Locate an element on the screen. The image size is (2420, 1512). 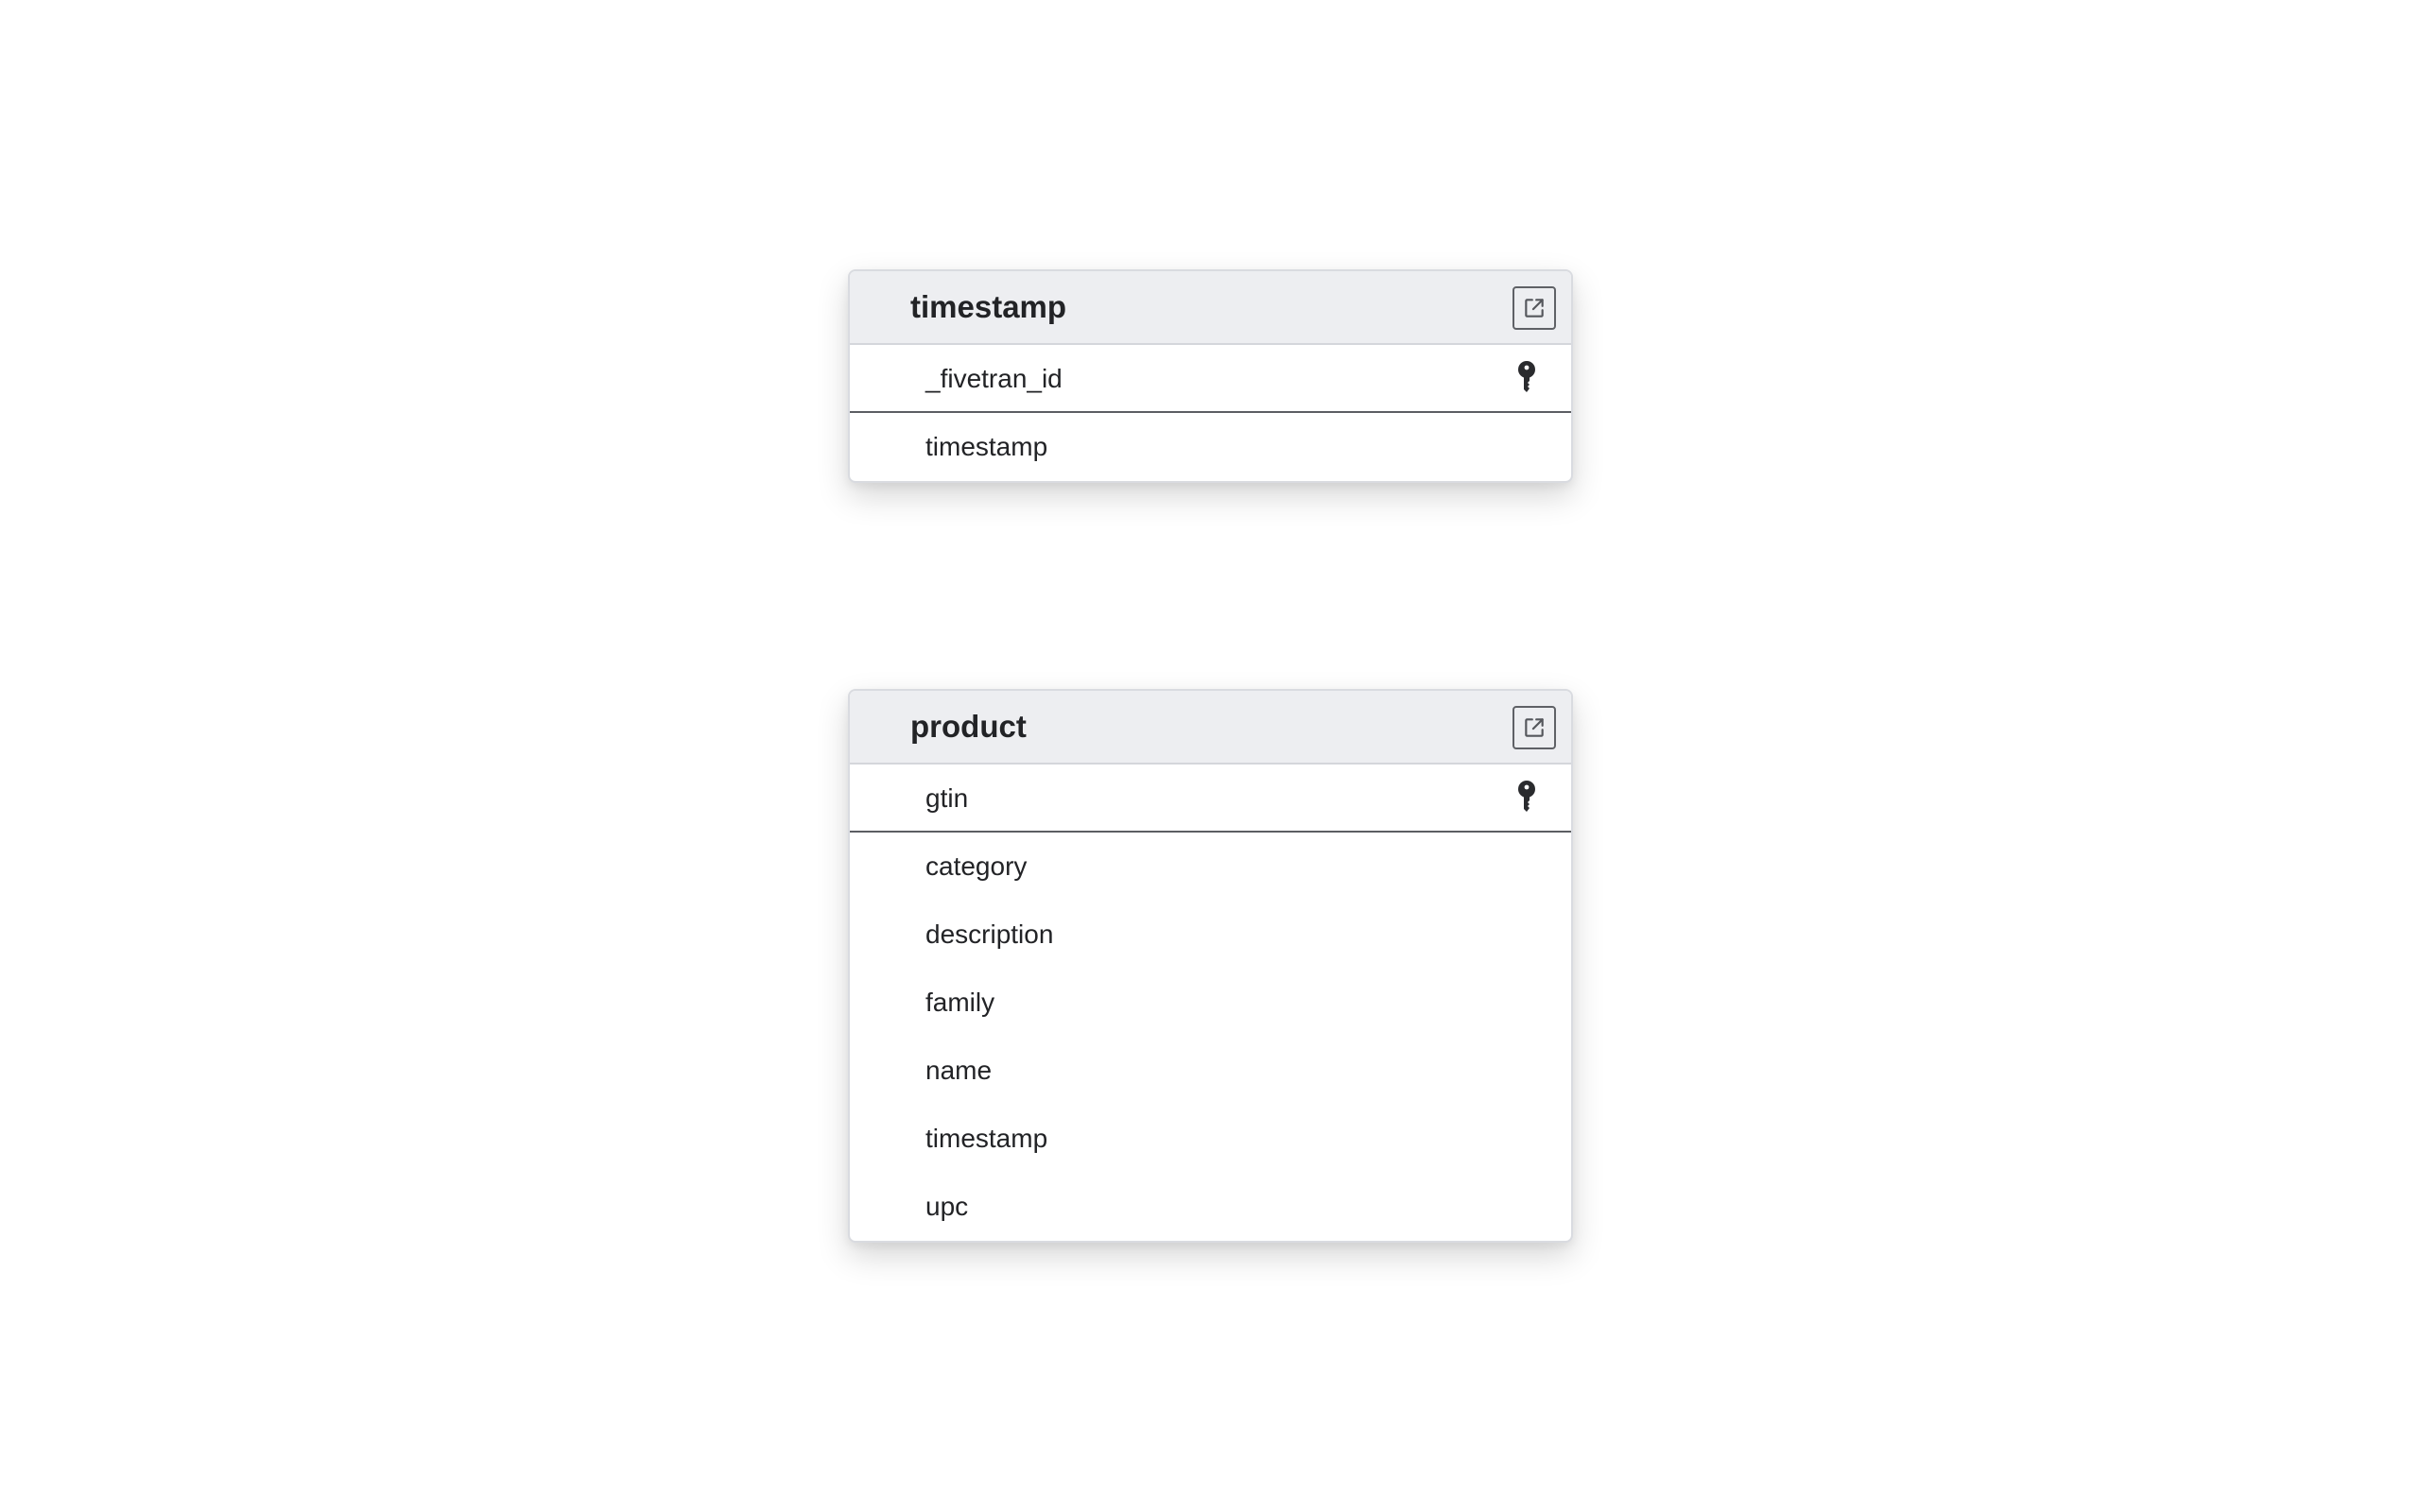
column-row: family is located at coordinates (1210, 1003).